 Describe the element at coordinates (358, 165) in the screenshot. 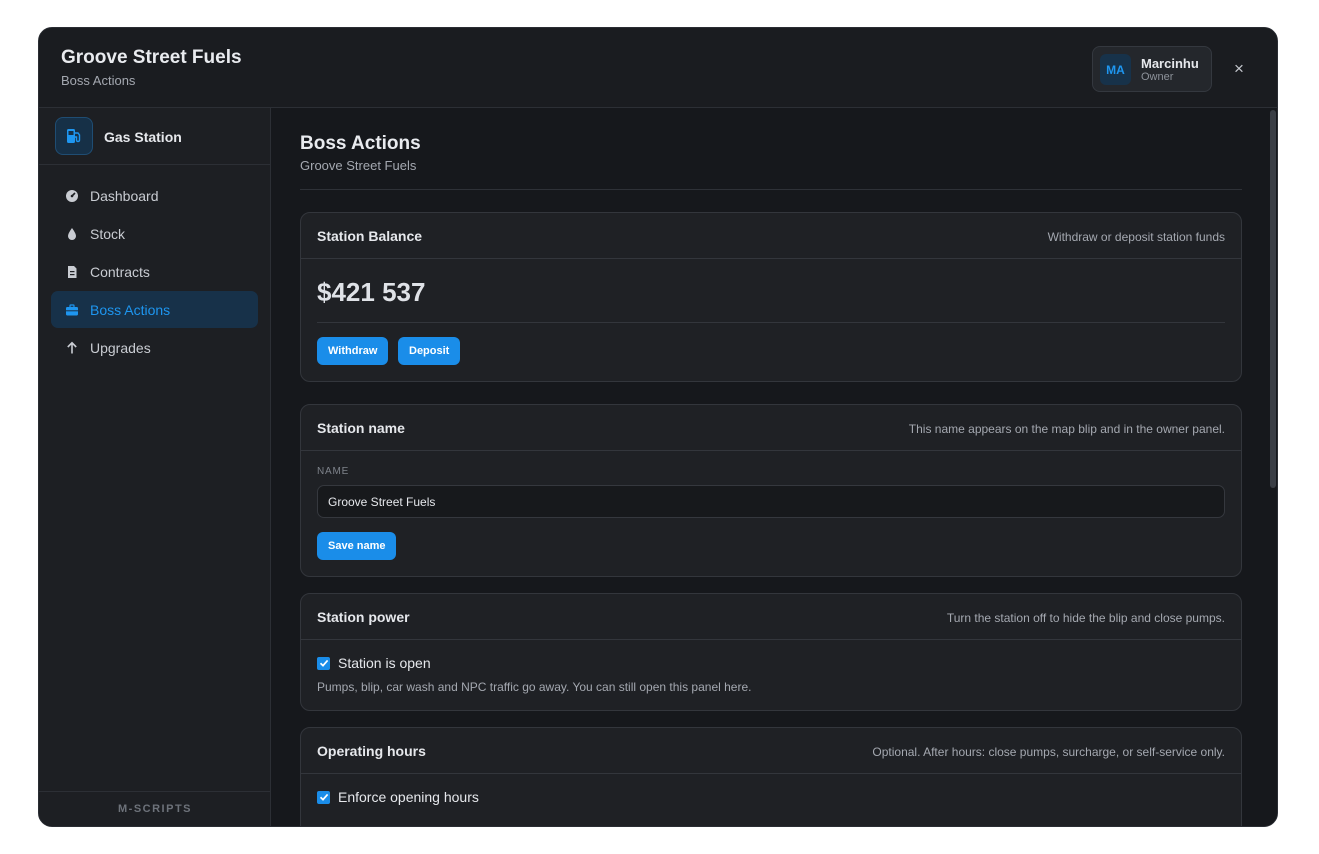

I see `page-subtitle: Groove Street Fuels` at that location.